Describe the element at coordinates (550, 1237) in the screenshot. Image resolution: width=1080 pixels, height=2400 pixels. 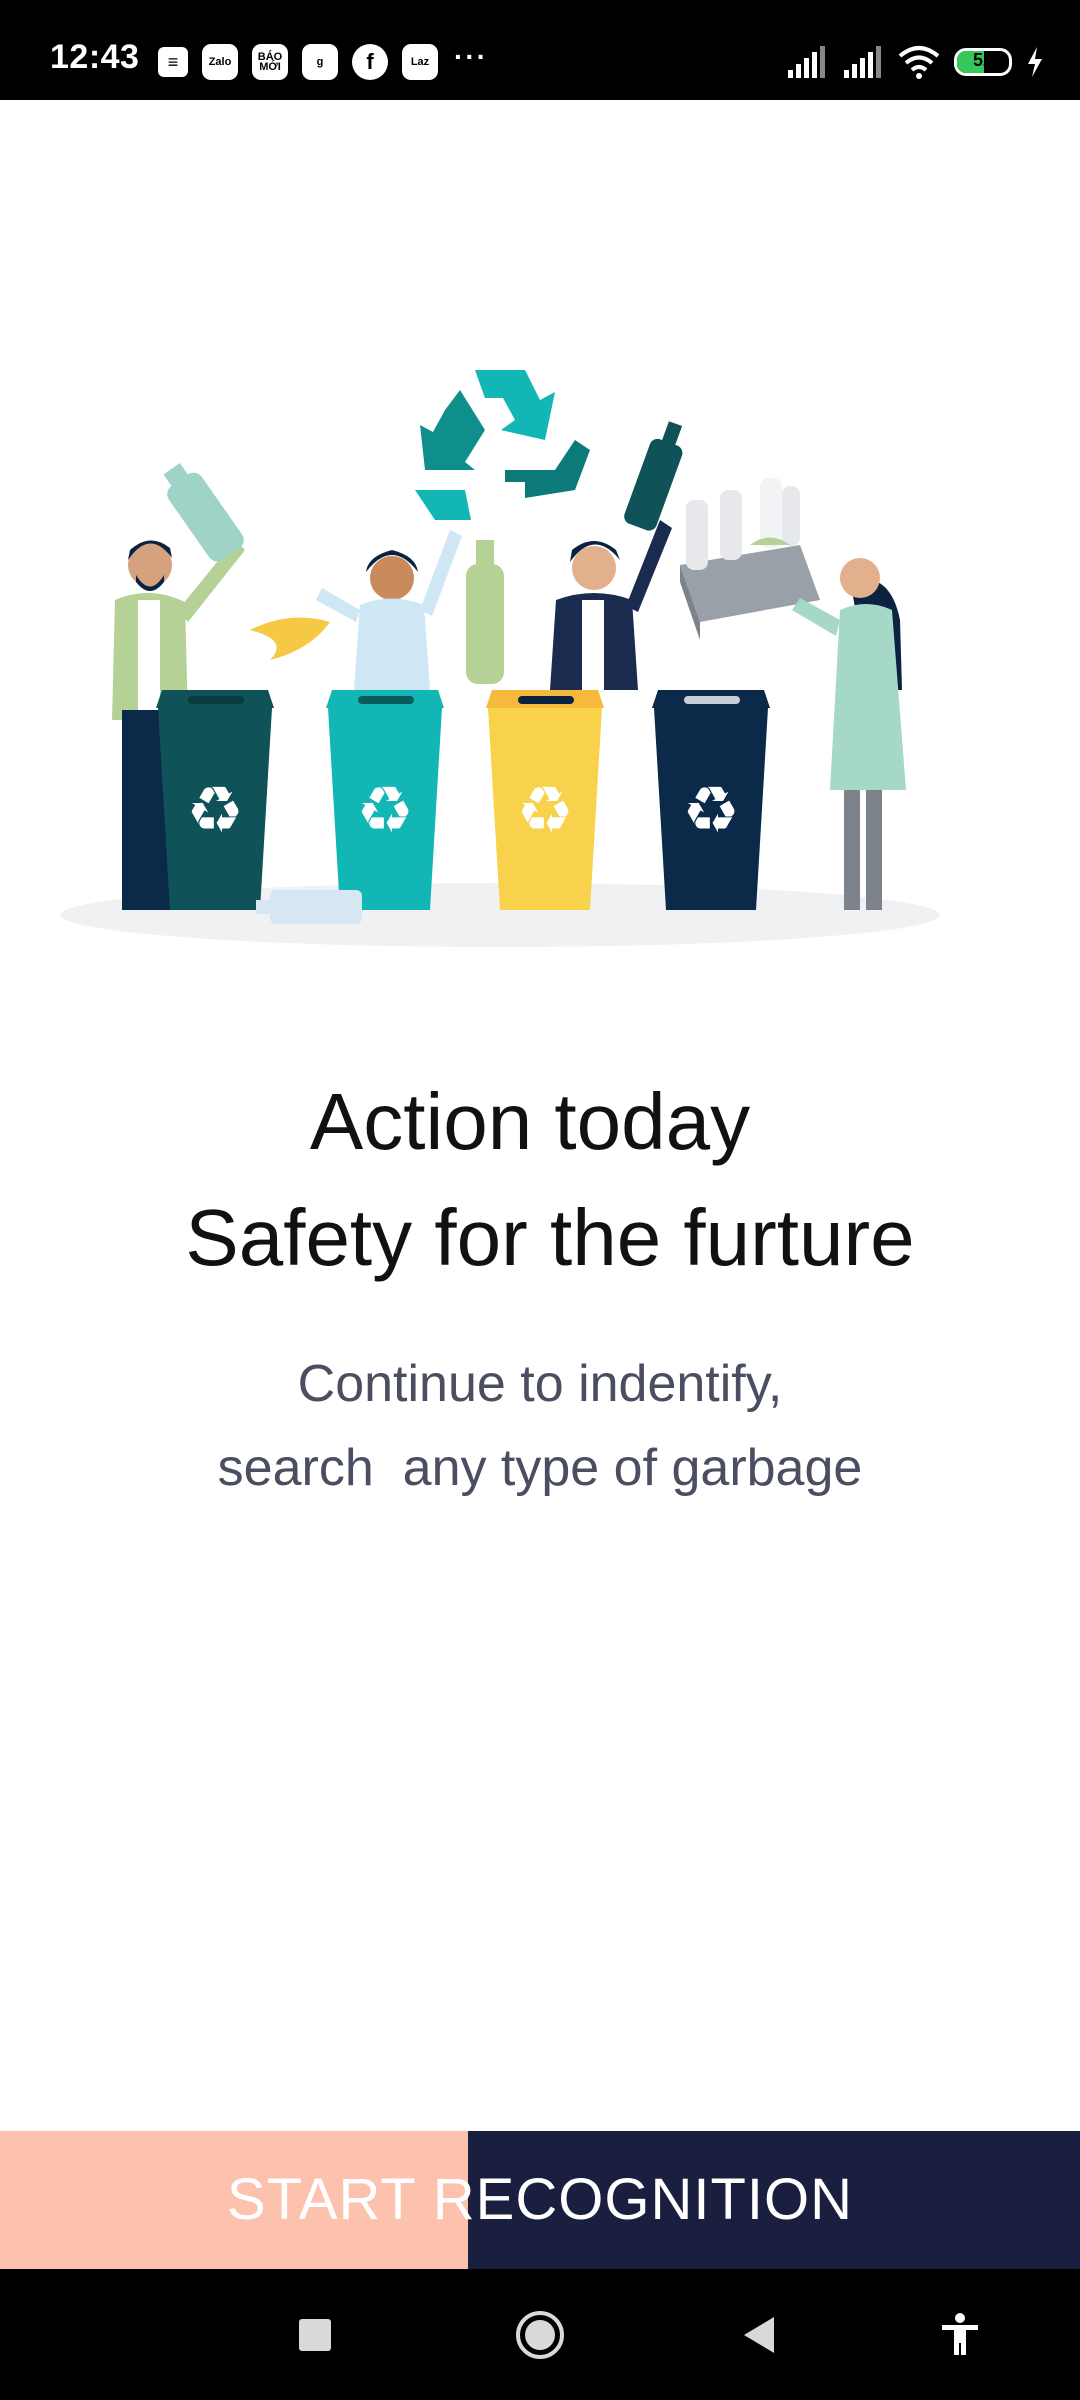
I see `headline-line-2: Safety for the furture` at that location.